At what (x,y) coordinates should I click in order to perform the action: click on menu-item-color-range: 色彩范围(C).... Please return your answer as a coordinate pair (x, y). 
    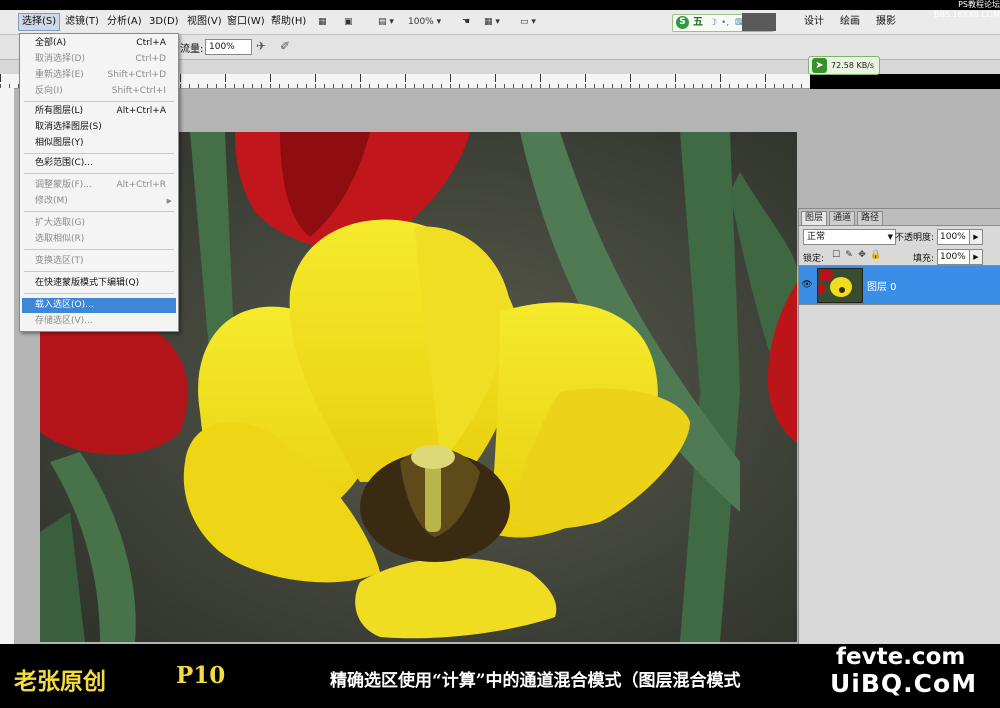
    Looking at the image, I should click on (99, 163).